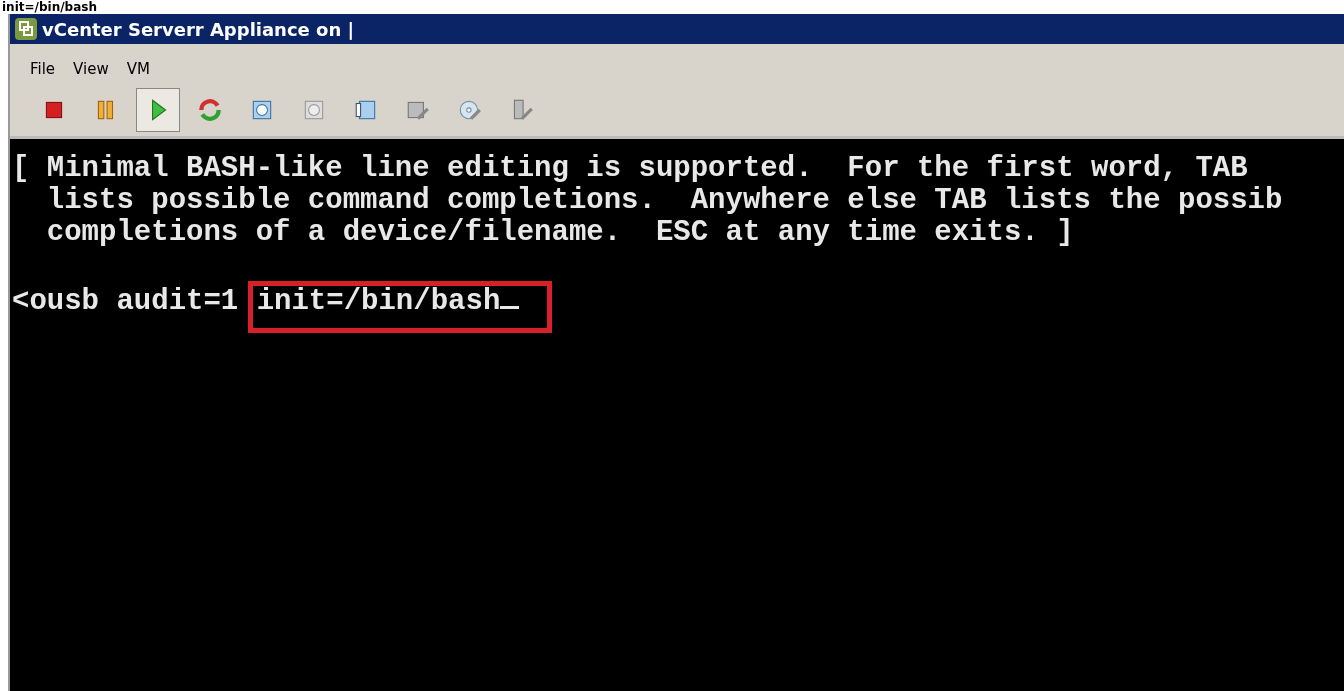 The width and height of the screenshot is (1344, 691). Describe the element at coordinates (138, 69) in the screenshot. I see `menu-item: VM` at that location.